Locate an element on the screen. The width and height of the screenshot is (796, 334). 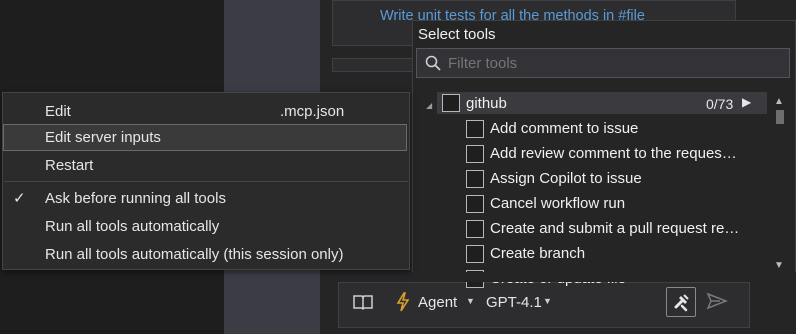
bolt-icon is located at coordinates (403, 302).